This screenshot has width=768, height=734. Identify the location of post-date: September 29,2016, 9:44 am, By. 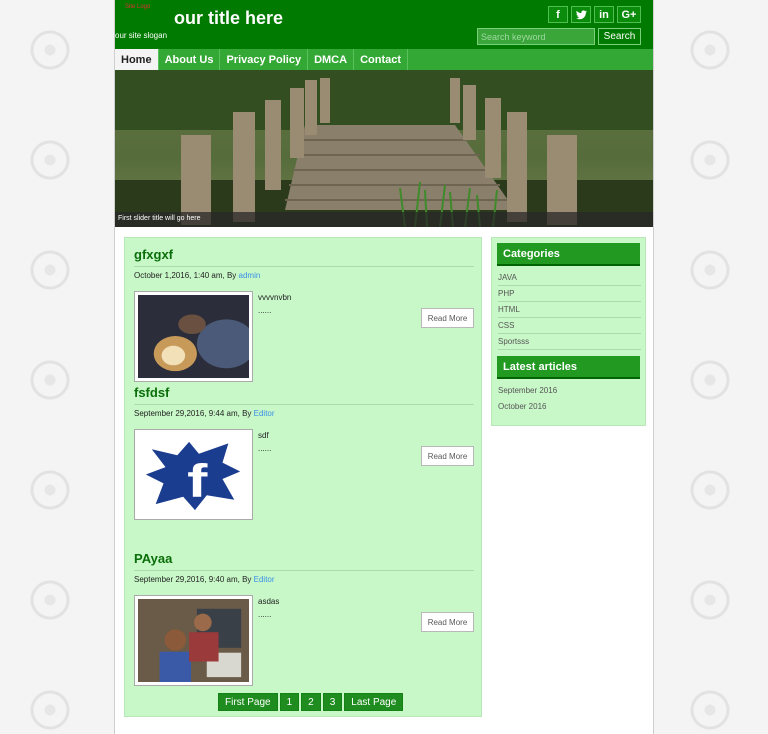
(193, 413).